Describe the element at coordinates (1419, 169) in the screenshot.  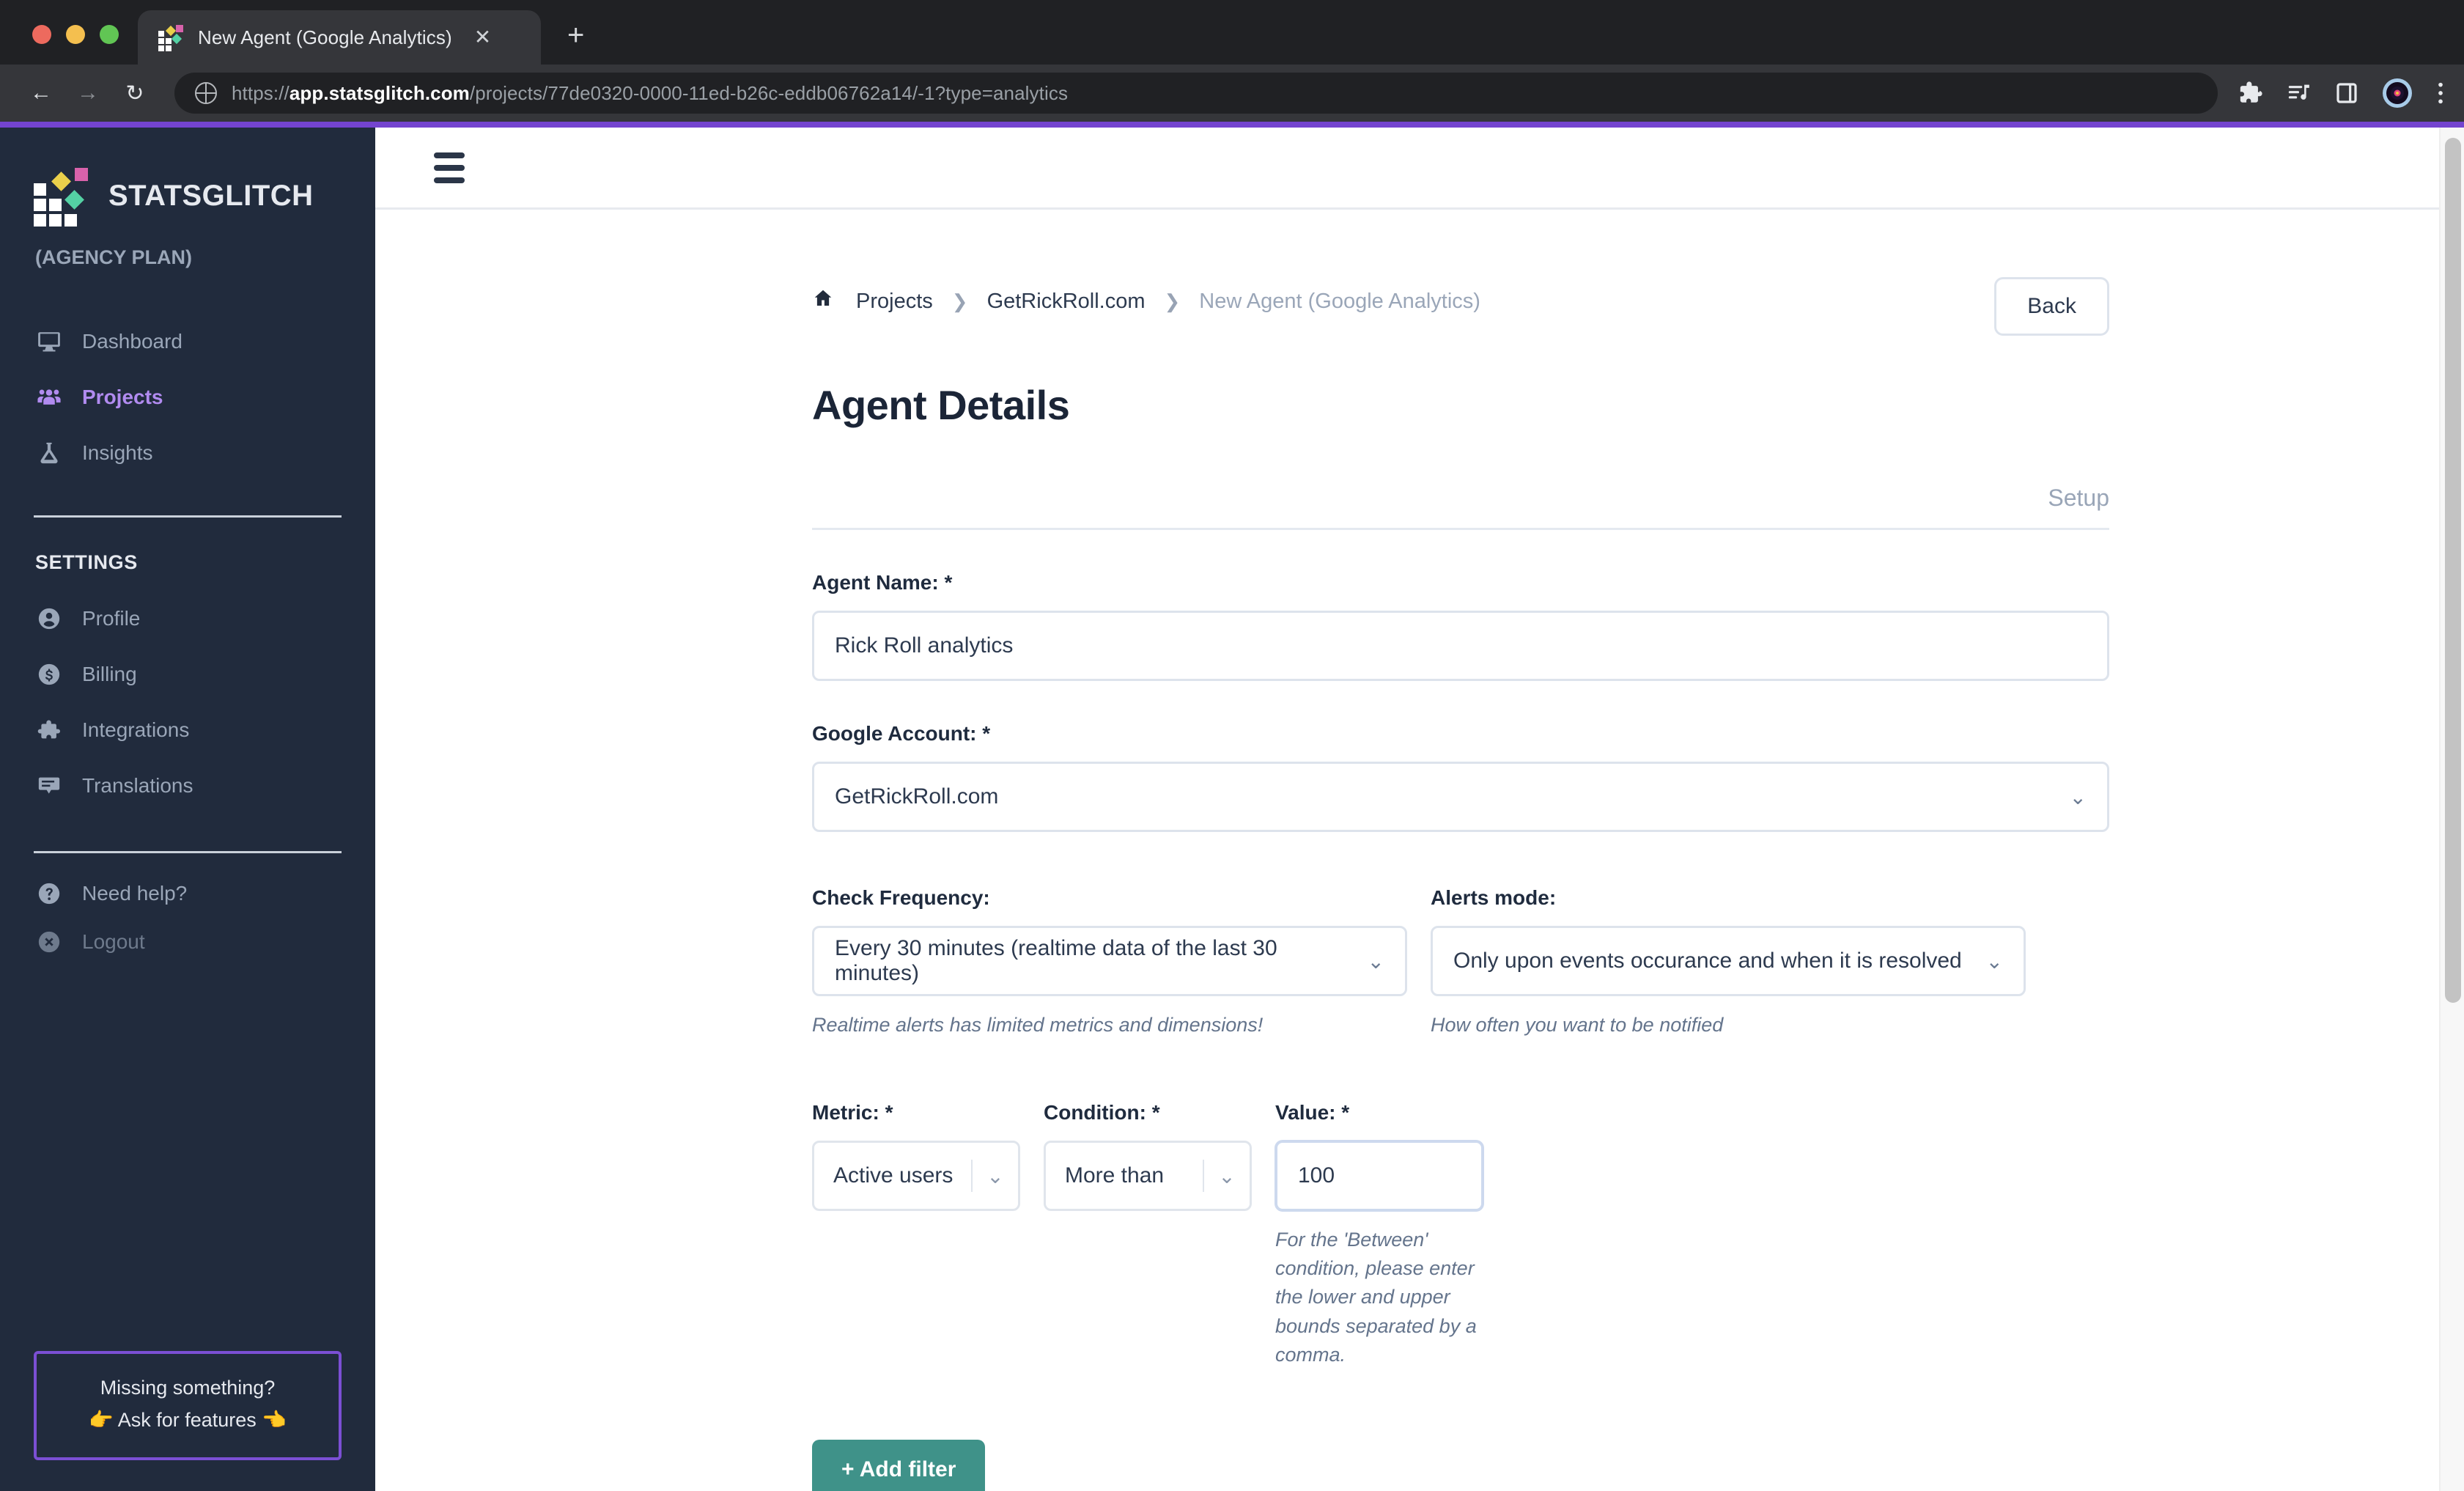
I see `content-topbar` at that location.